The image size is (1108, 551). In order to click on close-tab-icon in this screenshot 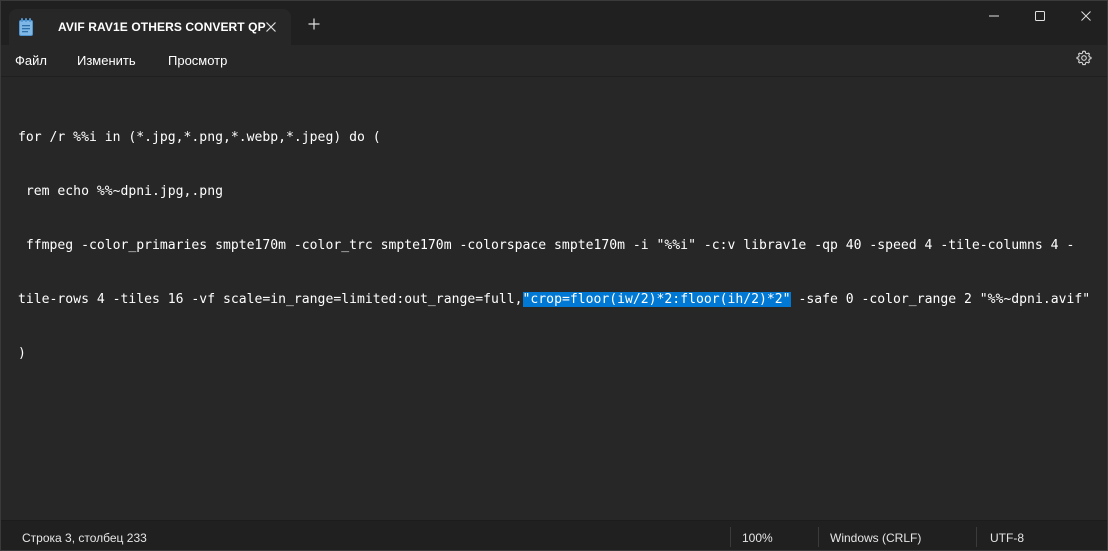, I will do `click(271, 27)`.